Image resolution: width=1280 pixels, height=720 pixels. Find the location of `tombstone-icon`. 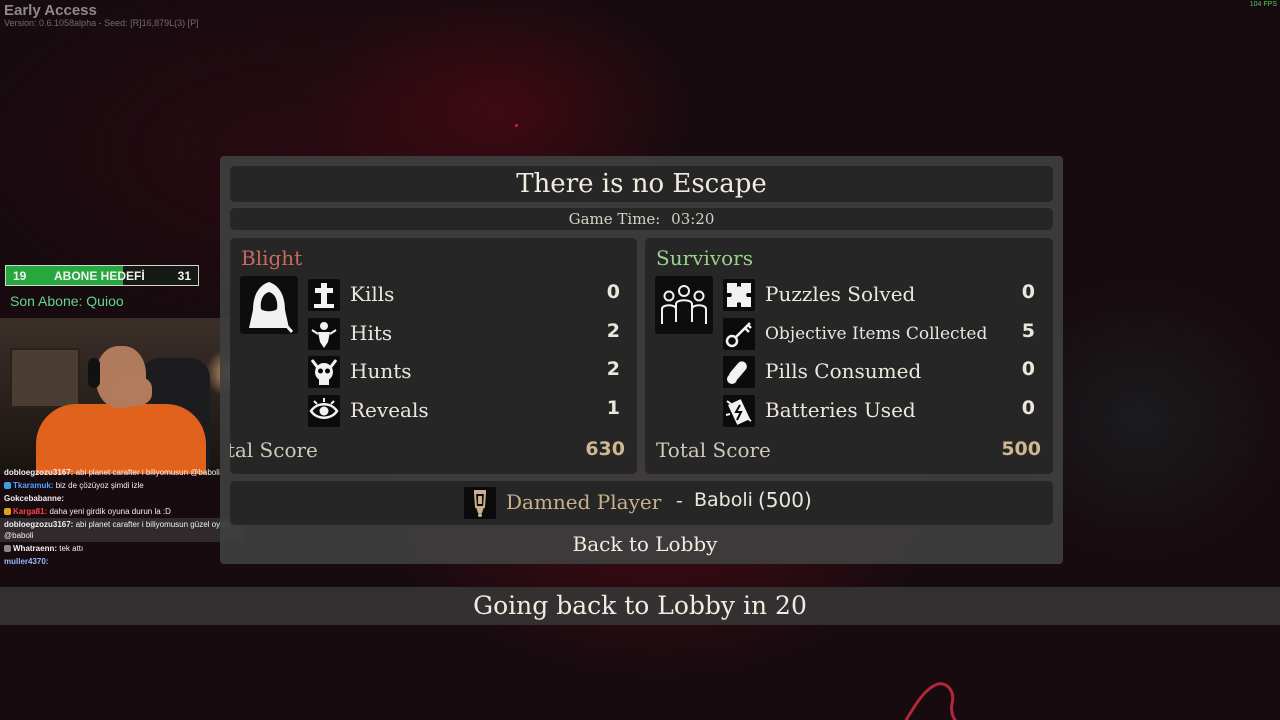

tombstone-icon is located at coordinates (324, 295).